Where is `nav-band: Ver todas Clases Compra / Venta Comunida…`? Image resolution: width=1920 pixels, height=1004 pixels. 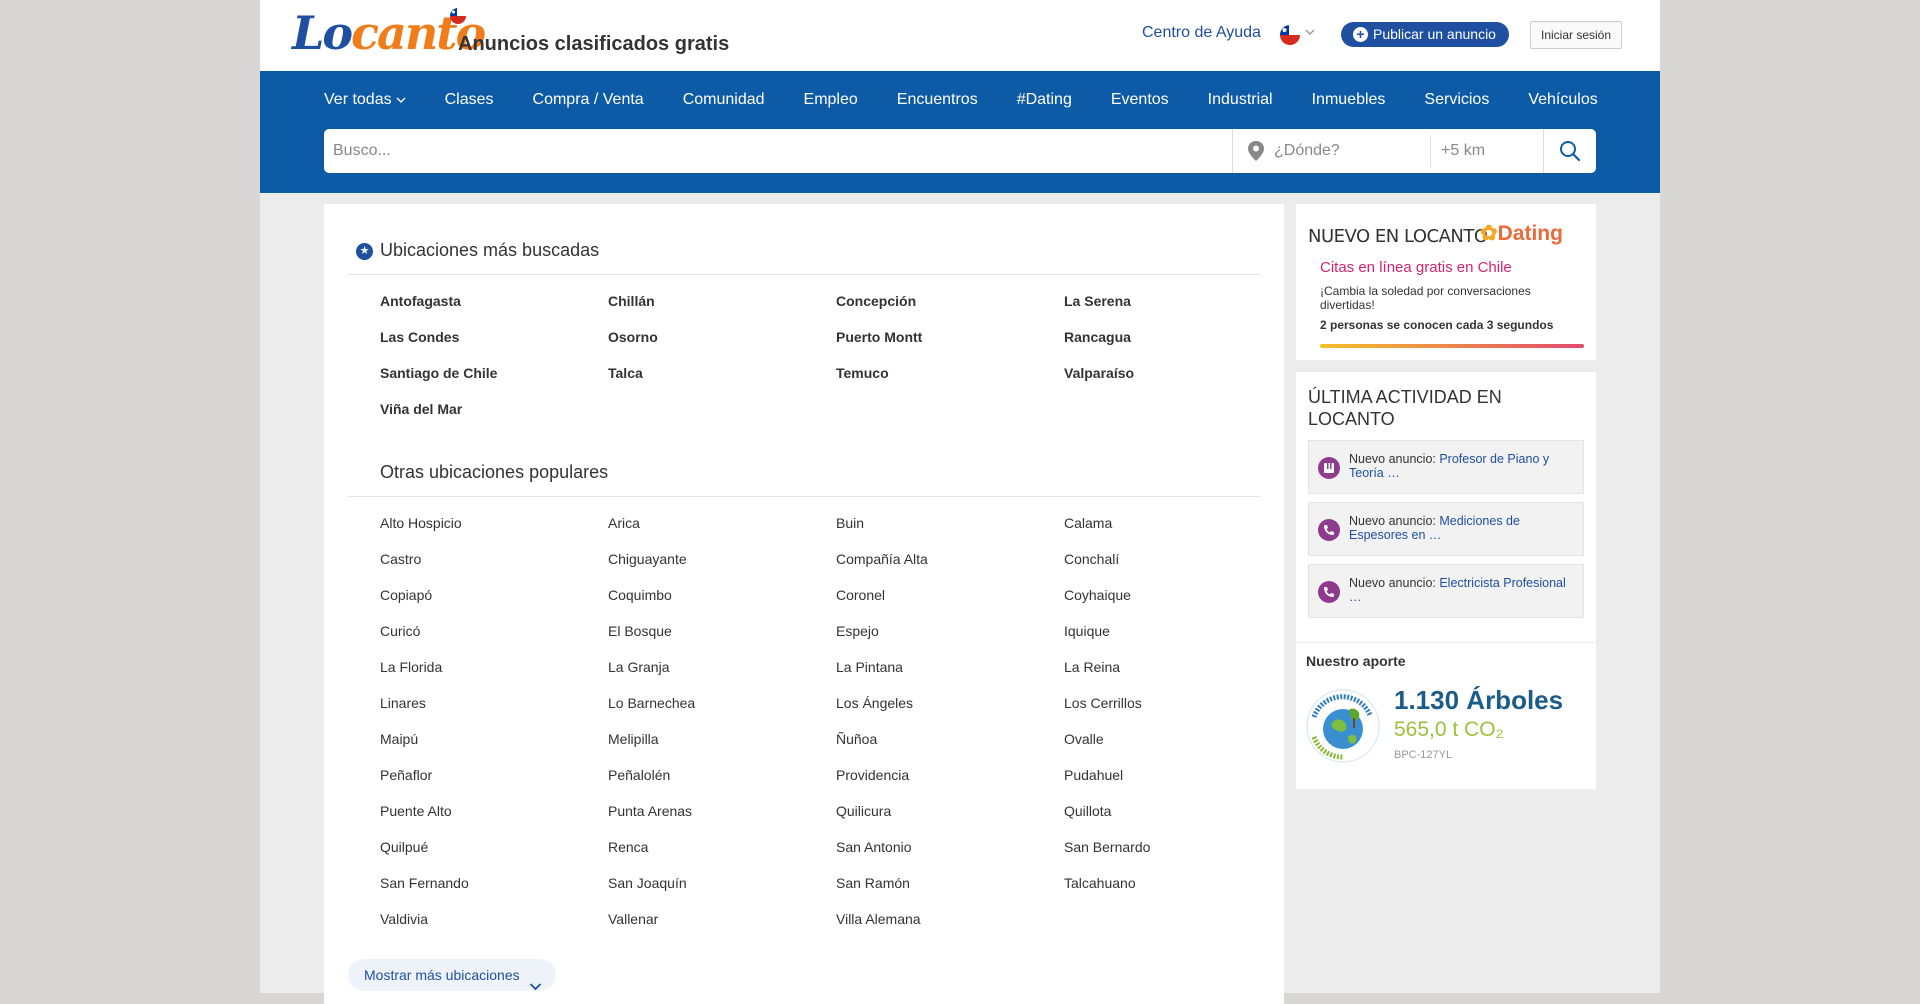
nav-band: Ver todas Clases Compra / Venta Comunida… is located at coordinates (960, 132).